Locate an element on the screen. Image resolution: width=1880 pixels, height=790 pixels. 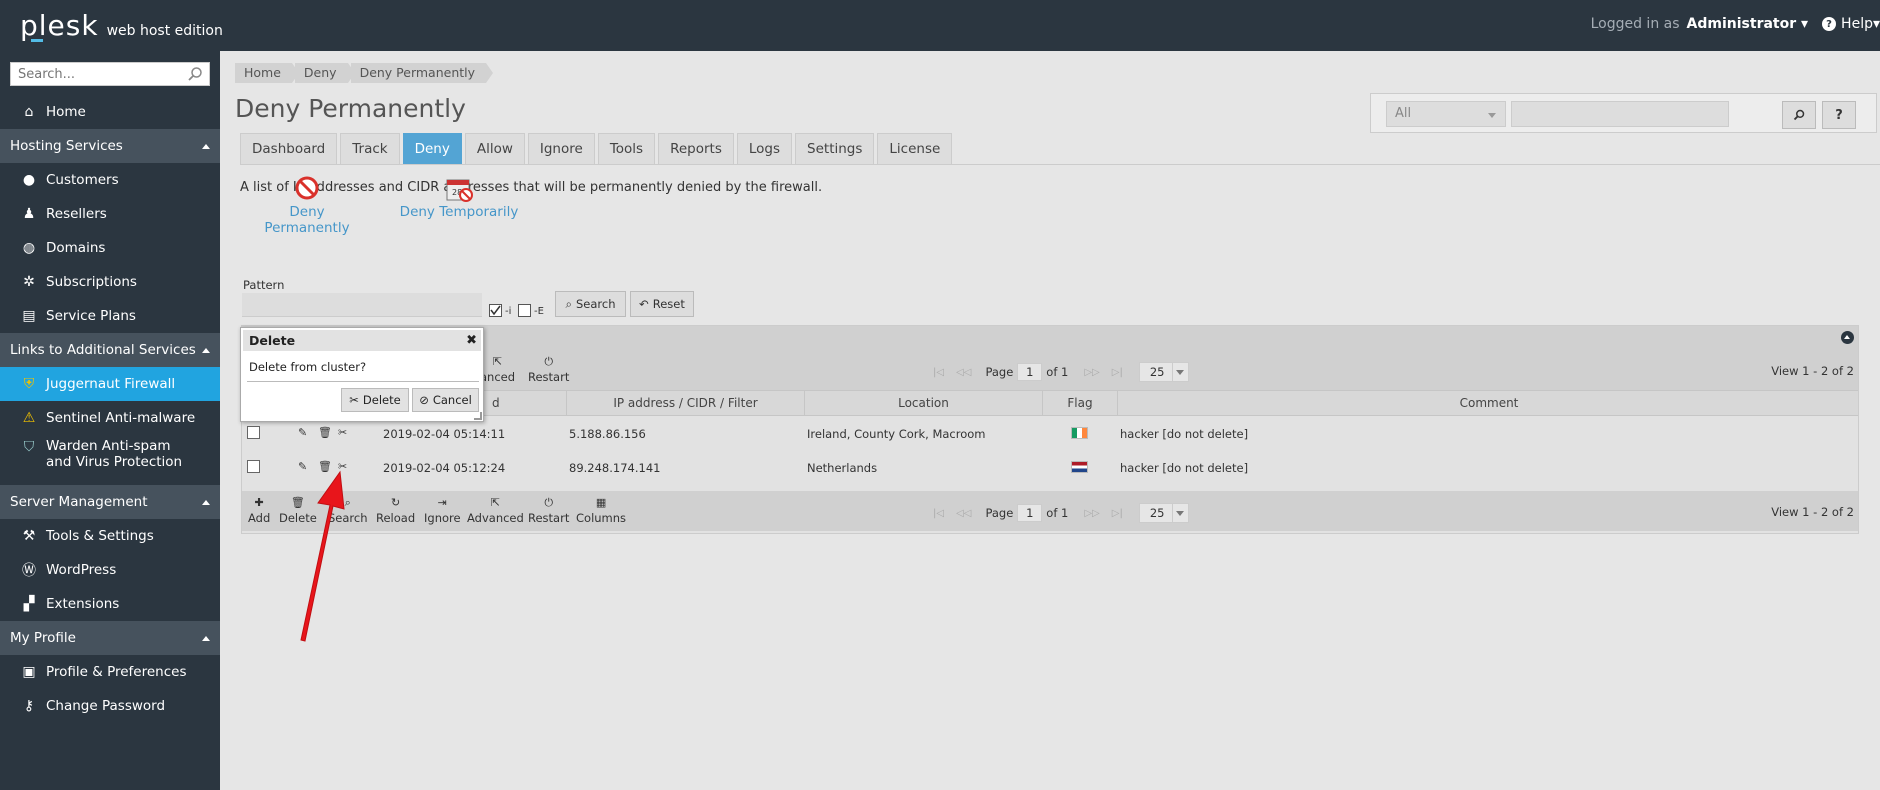
breadcrumb-deny: Deny is located at coordinates (324, 73).